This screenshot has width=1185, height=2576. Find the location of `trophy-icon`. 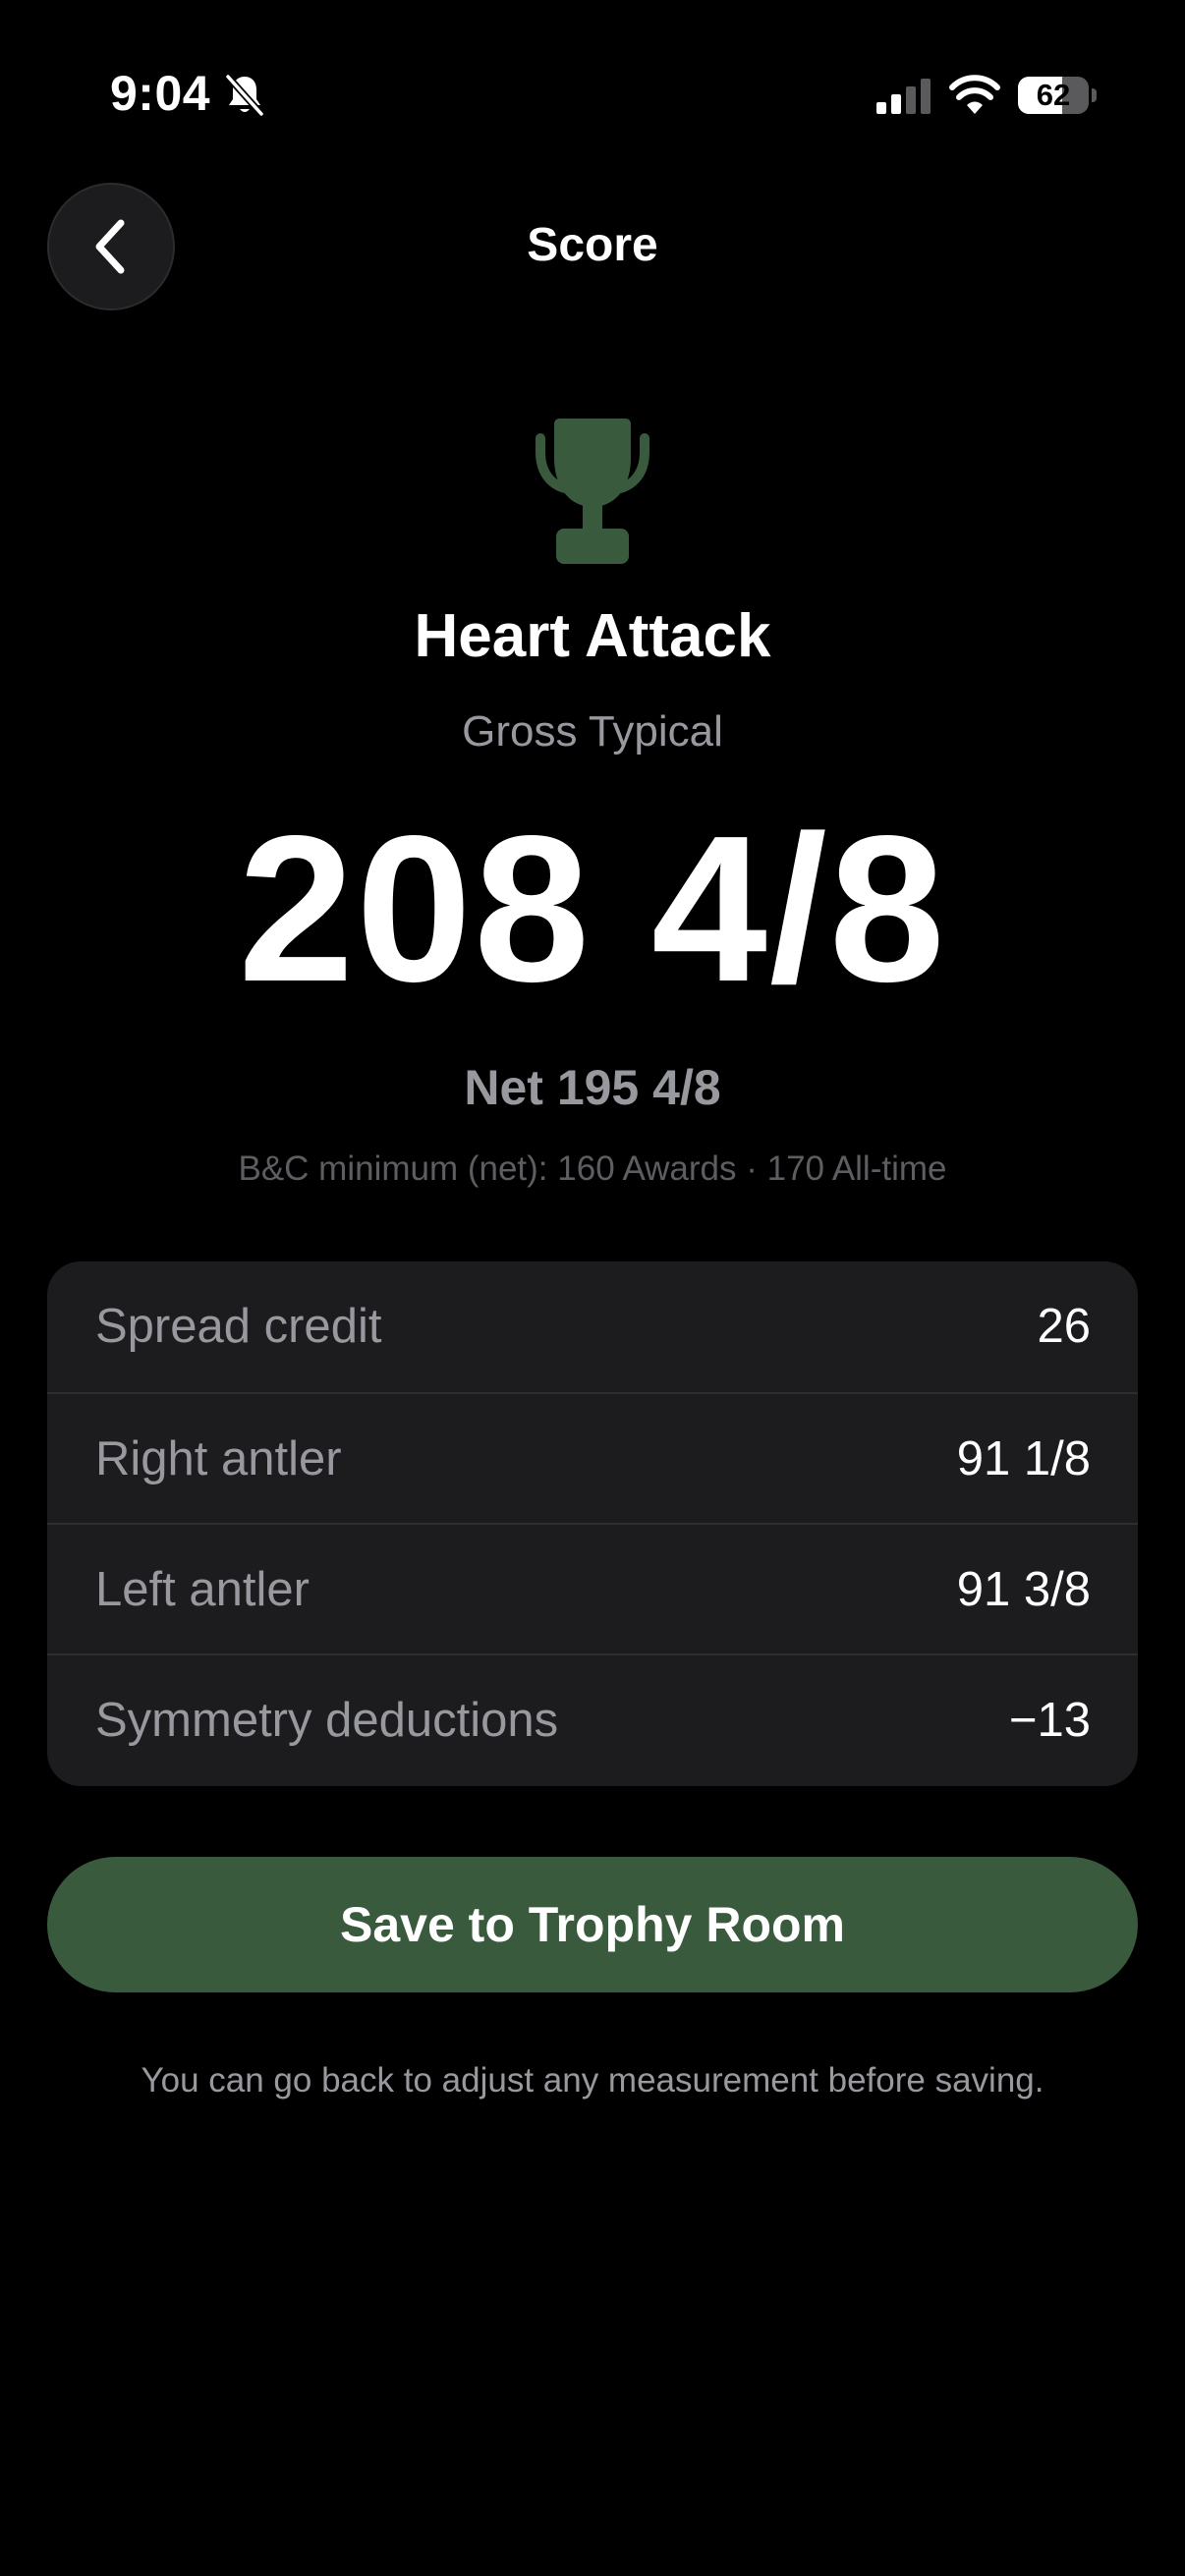

trophy-icon is located at coordinates (592, 491).